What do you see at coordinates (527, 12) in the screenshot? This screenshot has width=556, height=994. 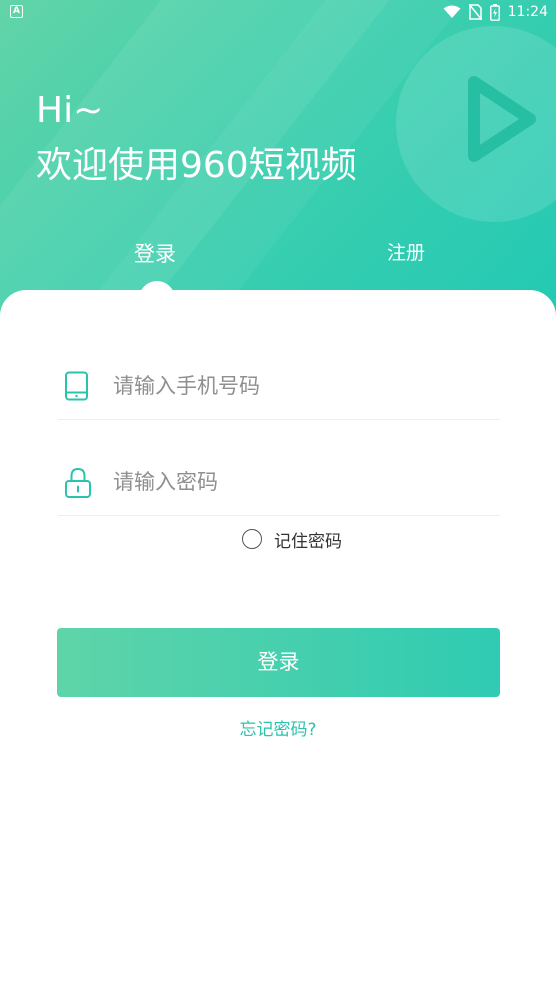 I see `clock: 11:24` at bounding box center [527, 12].